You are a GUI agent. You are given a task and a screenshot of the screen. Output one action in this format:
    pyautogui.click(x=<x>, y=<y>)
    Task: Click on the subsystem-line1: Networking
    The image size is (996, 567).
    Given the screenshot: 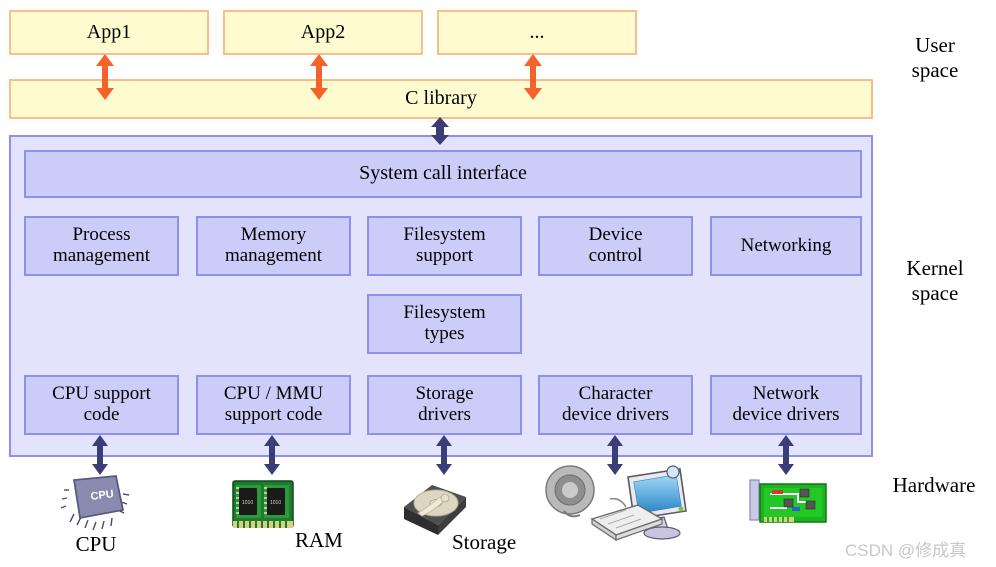 What is the action you would take?
    pyautogui.click(x=786, y=245)
    